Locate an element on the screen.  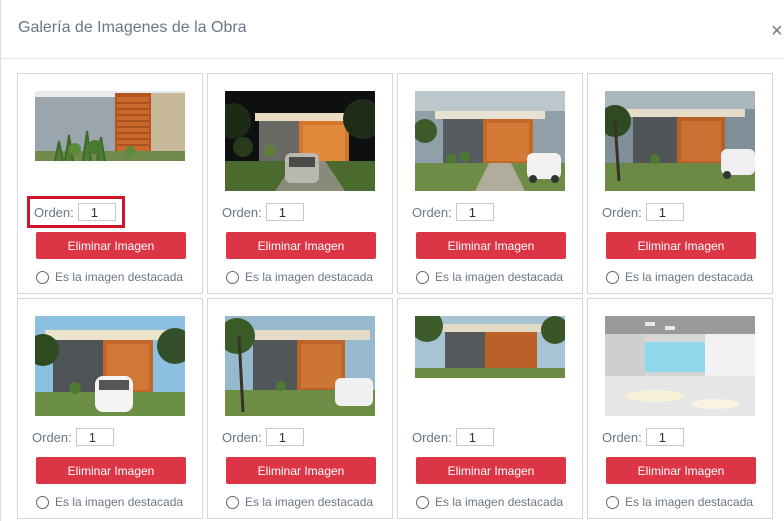
modal-title: Galería de Imagenes de la Obra is located at coordinates (132, 27).